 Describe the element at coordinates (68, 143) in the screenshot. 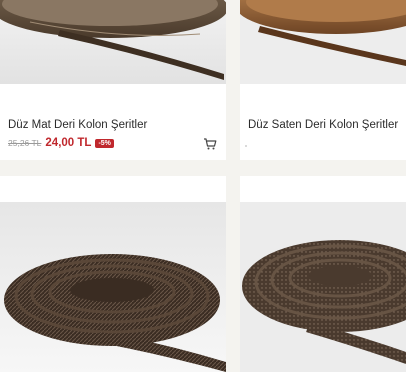

I see `current-price: 24,00 TL` at that location.